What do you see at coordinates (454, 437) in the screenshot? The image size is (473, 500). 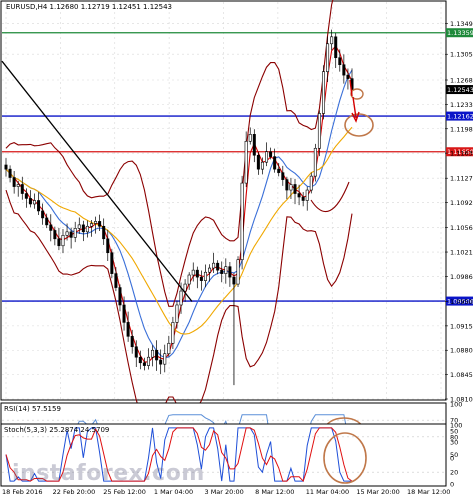 I see `stoch-tick-label: 80` at bounding box center [454, 437].